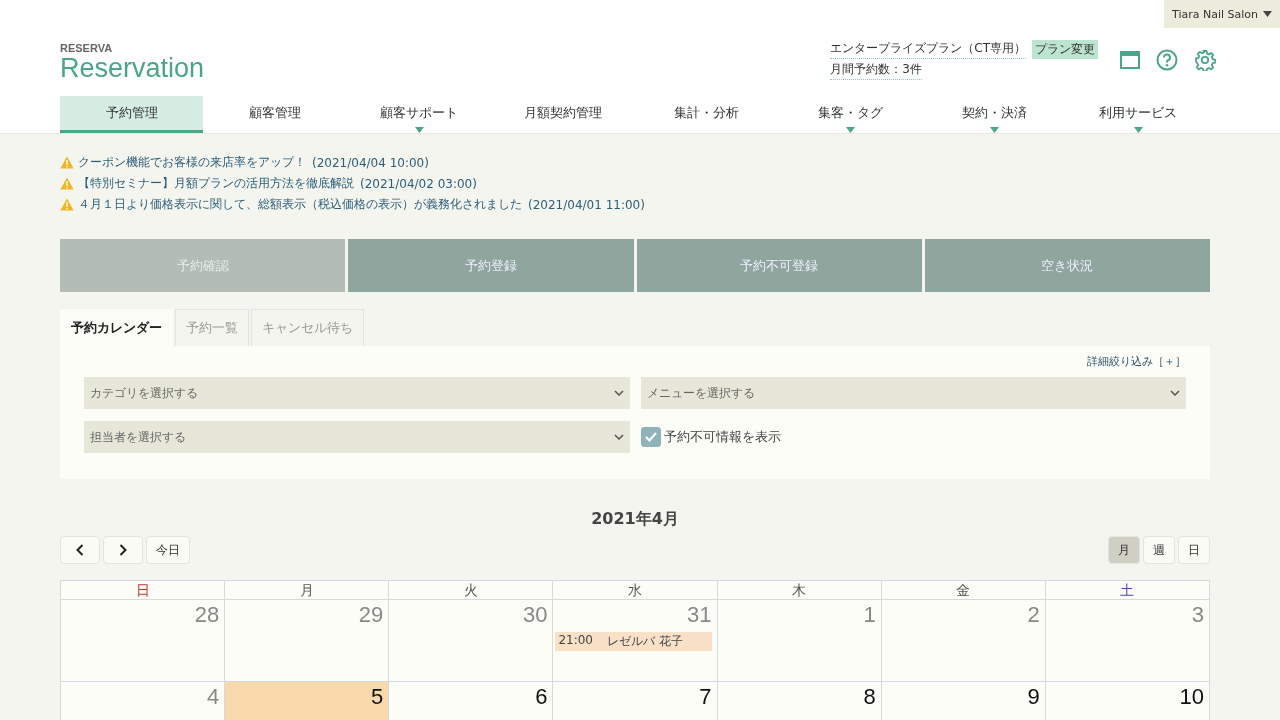  What do you see at coordinates (1033, 697) in the screenshot?
I see `day-number: 9` at bounding box center [1033, 697].